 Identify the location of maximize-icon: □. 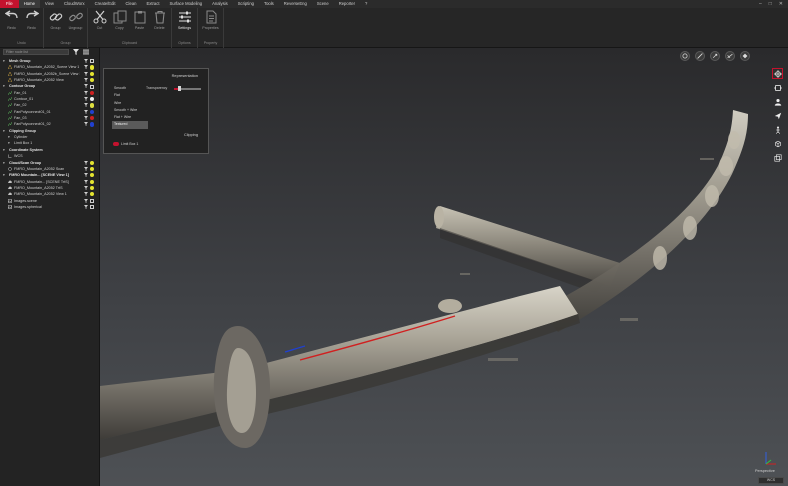
(770, 4).